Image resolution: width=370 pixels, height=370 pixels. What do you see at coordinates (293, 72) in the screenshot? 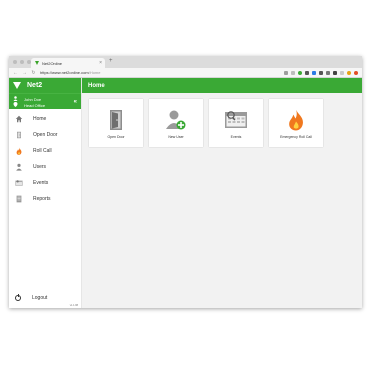
I see `star-icon` at bounding box center [293, 72].